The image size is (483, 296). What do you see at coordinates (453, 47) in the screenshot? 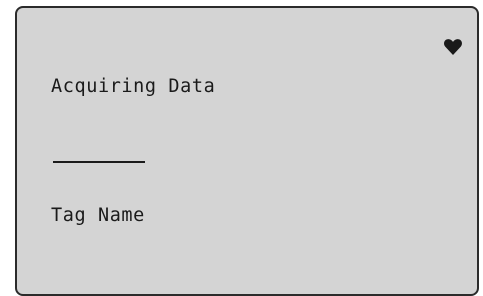
I see `heart-icon` at bounding box center [453, 47].